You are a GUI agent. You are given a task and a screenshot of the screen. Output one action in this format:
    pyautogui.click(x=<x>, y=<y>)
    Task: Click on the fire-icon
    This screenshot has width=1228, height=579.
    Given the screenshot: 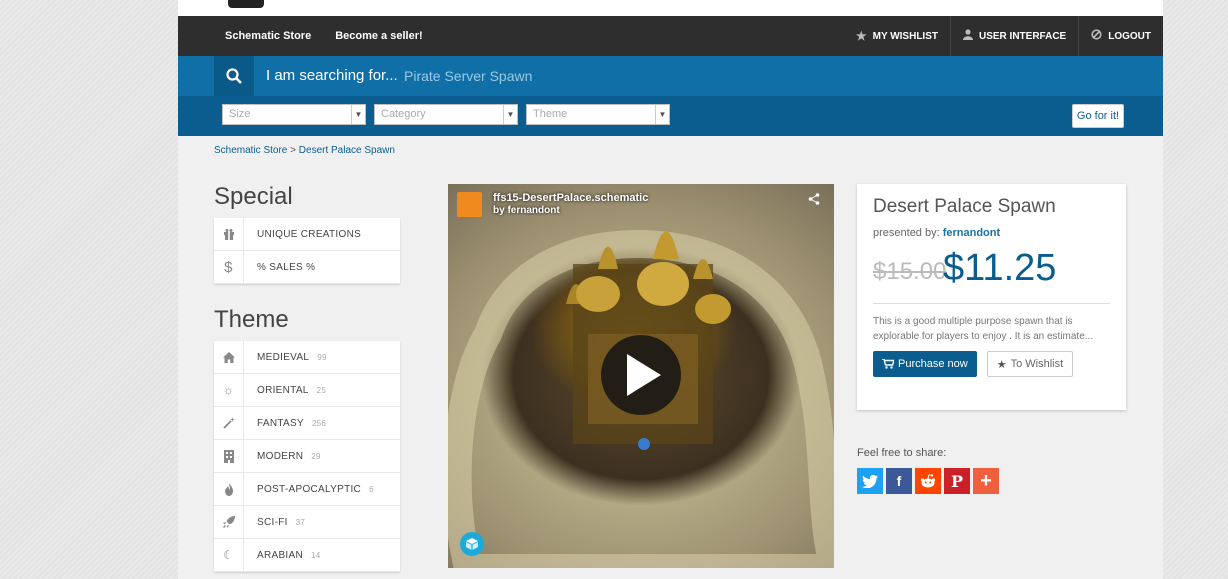 What is the action you would take?
    pyautogui.click(x=229, y=489)
    